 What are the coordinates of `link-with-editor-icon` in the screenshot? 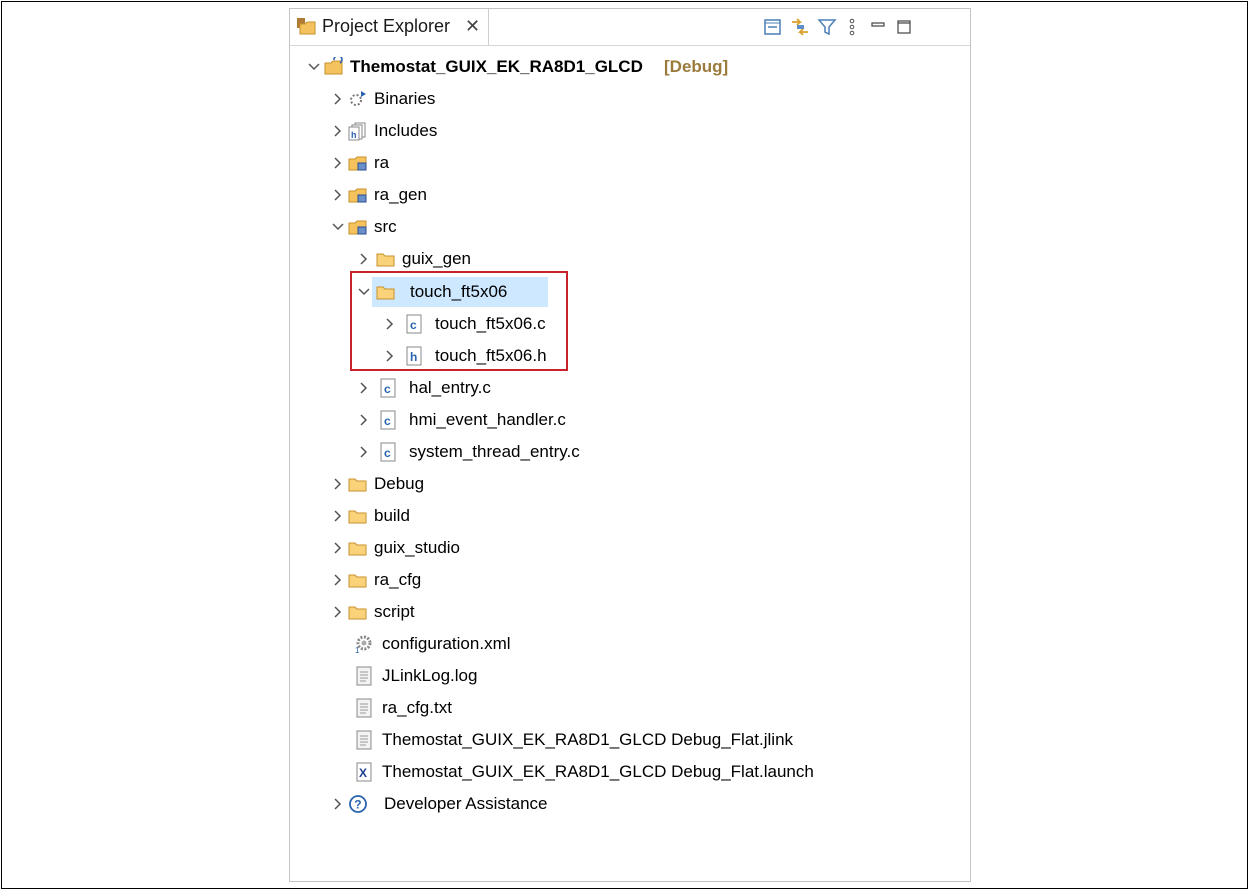 It's located at (800, 27).